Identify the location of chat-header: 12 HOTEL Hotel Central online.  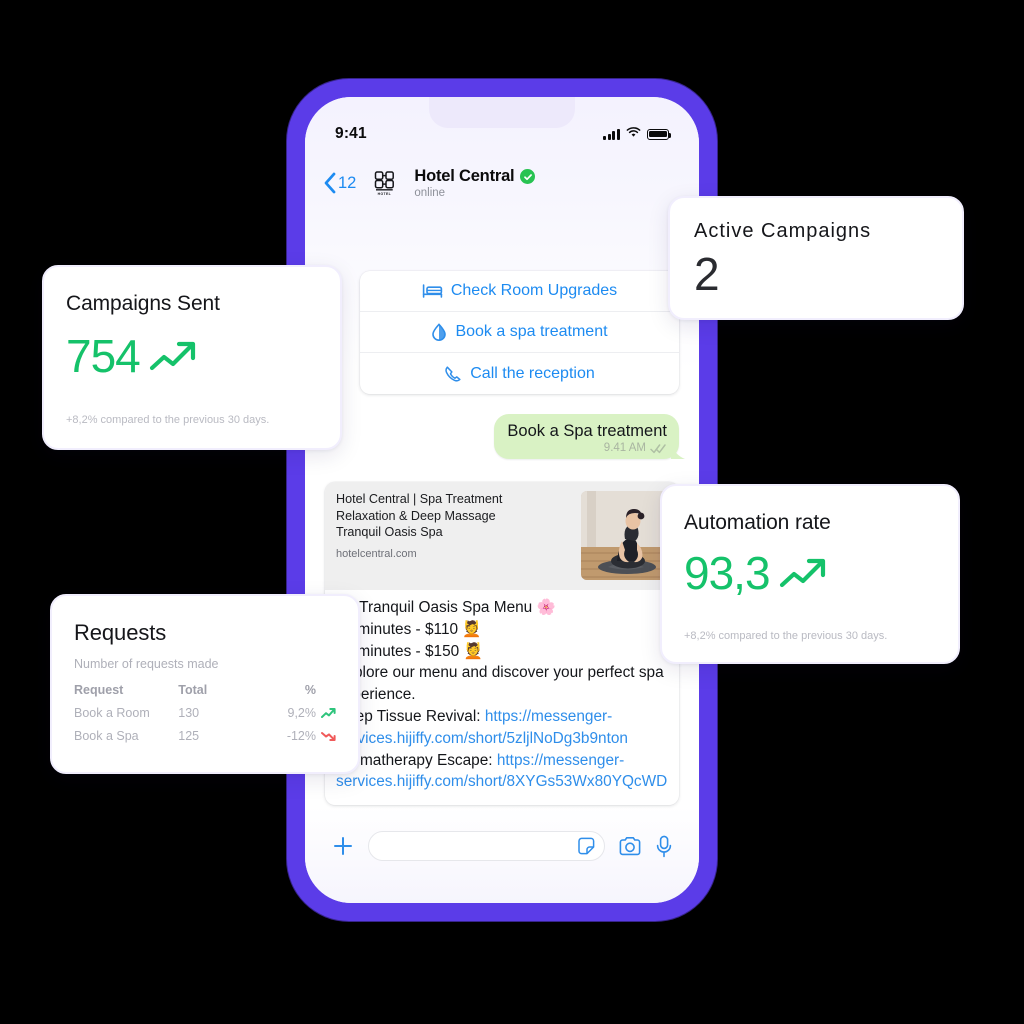
(502, 183).